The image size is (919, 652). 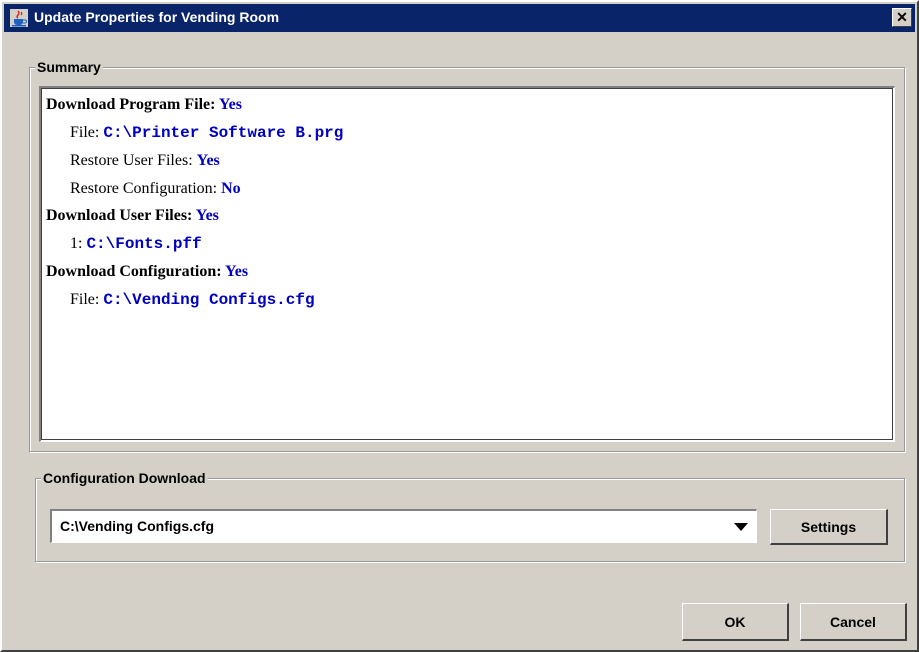 What do you see at coordinates (403, 526) in the screenshot?
I see `configuration-file-select: C:\Vending Configs.cfg` at bounding box center [403, 526].